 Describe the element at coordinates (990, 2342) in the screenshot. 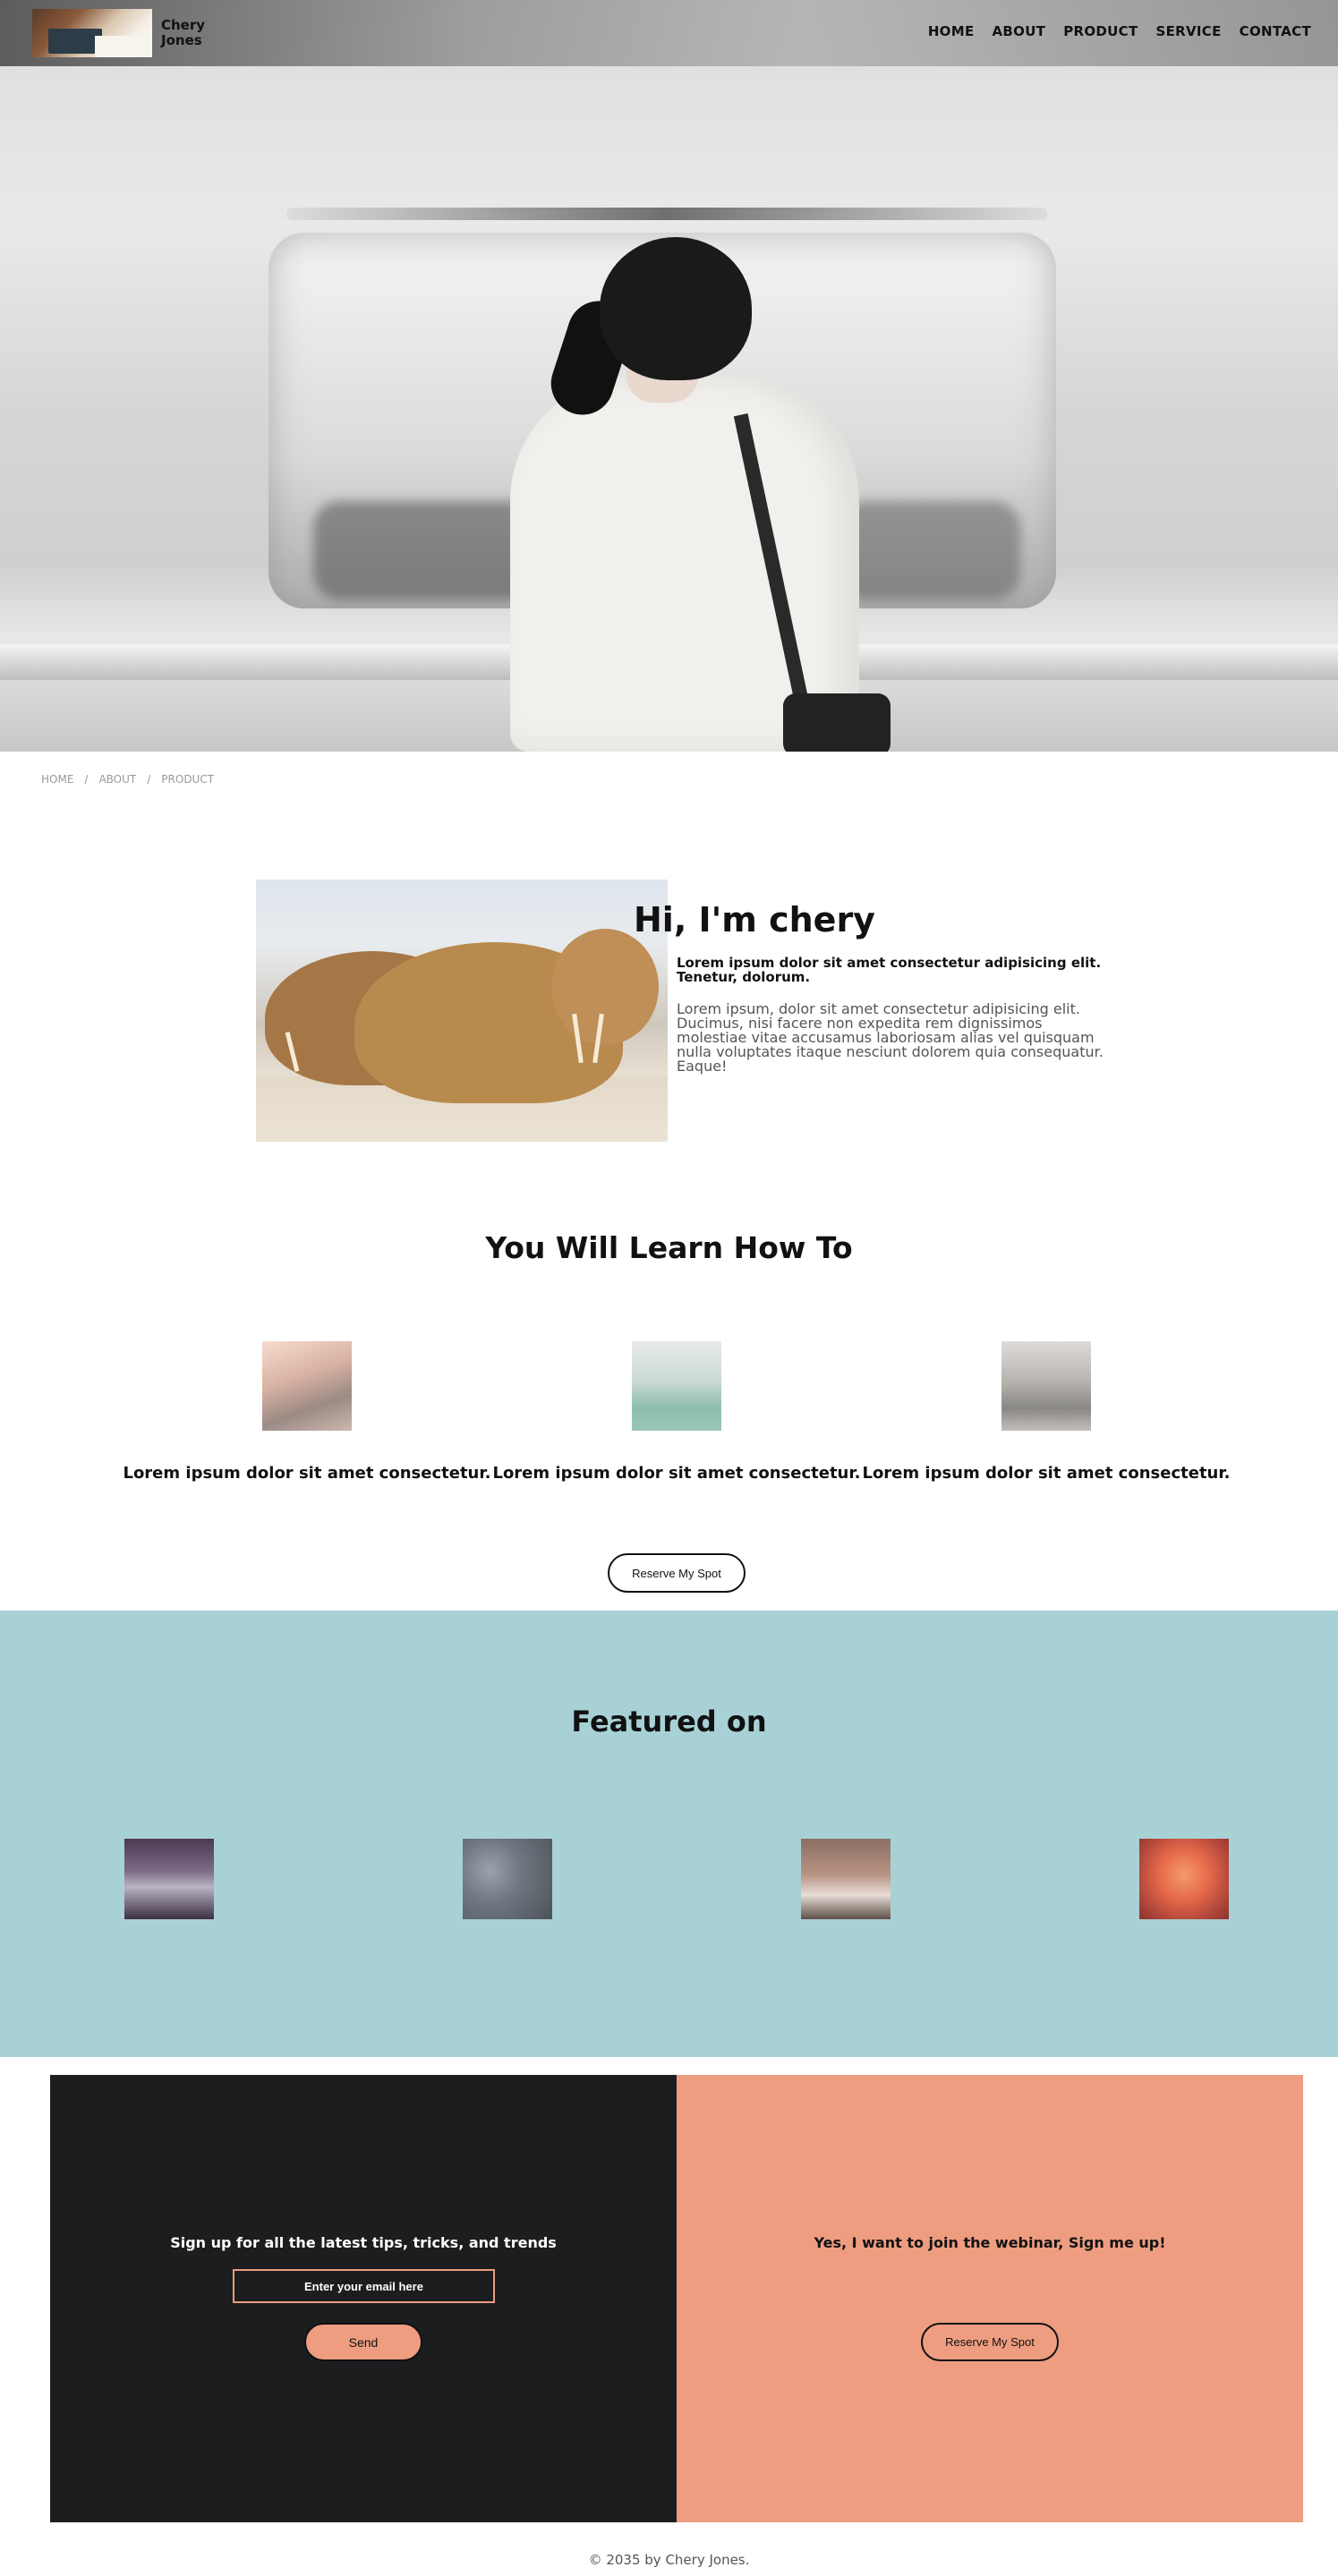

I see `webinar-reserve-button: Reserve My Spot` at that location.